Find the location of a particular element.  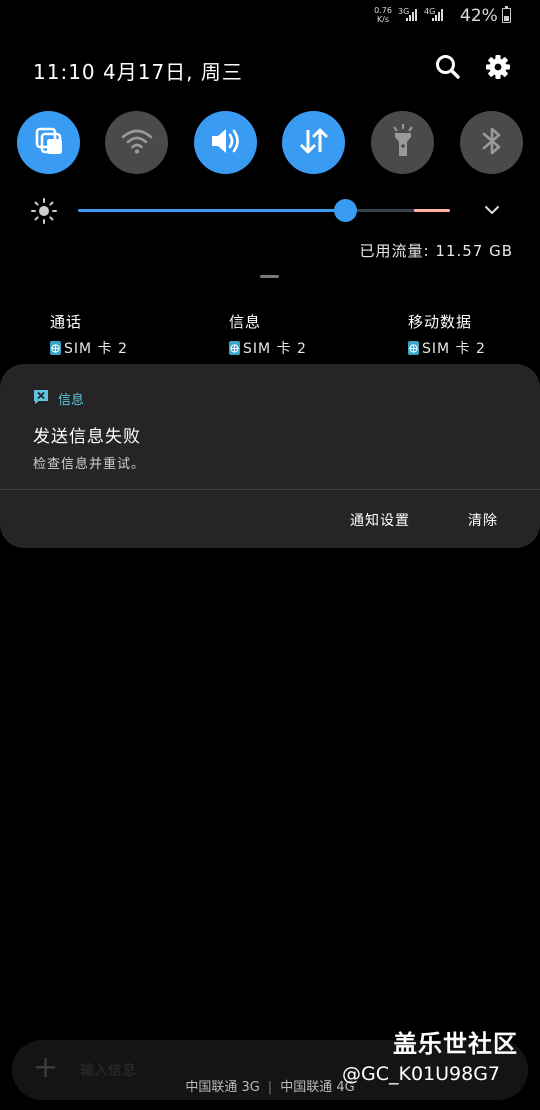

sim-default-title: 信息 is located at coordinates (245, 322).